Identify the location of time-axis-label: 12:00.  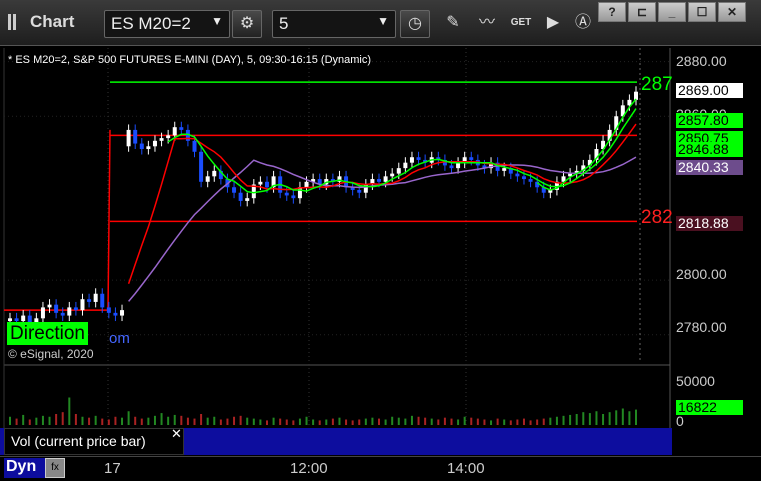
(309, 468).